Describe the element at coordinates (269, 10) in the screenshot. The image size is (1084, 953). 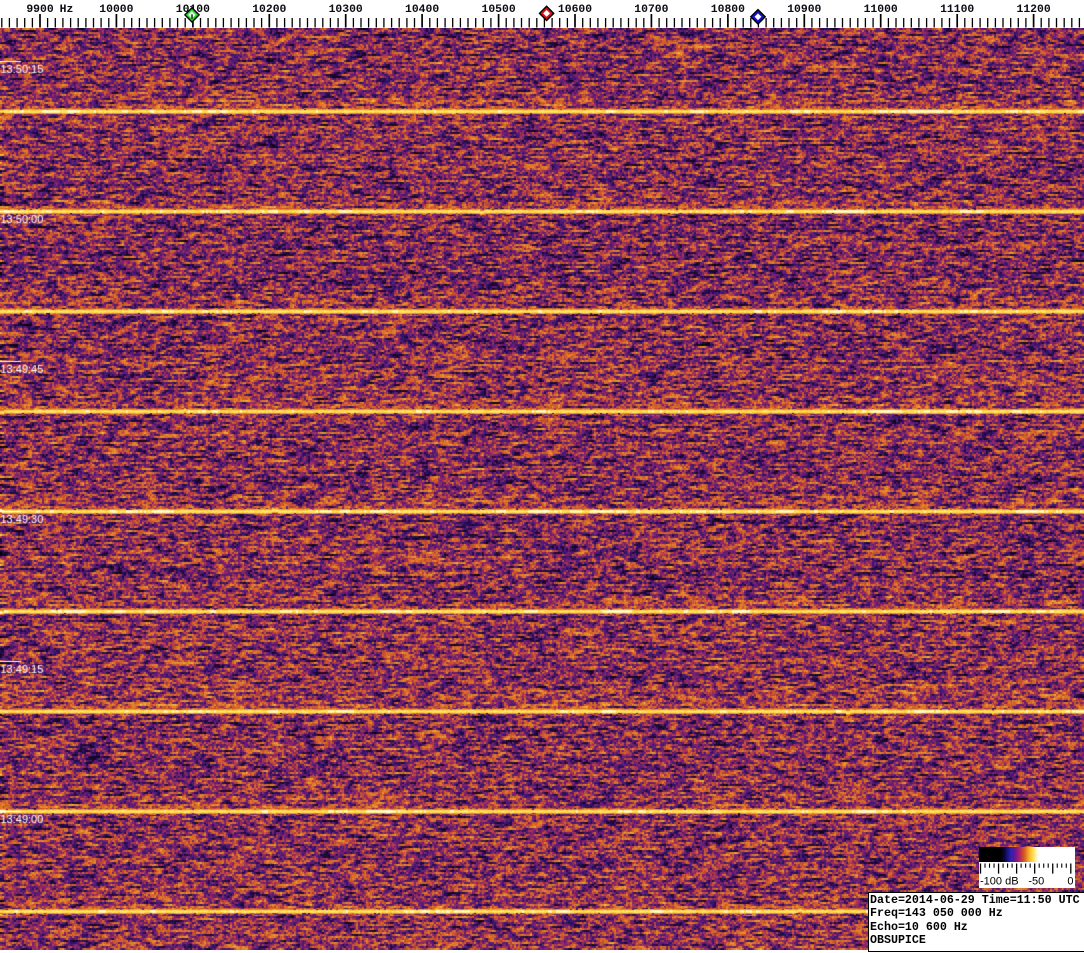
I see `svg-text: 10200` at that location.